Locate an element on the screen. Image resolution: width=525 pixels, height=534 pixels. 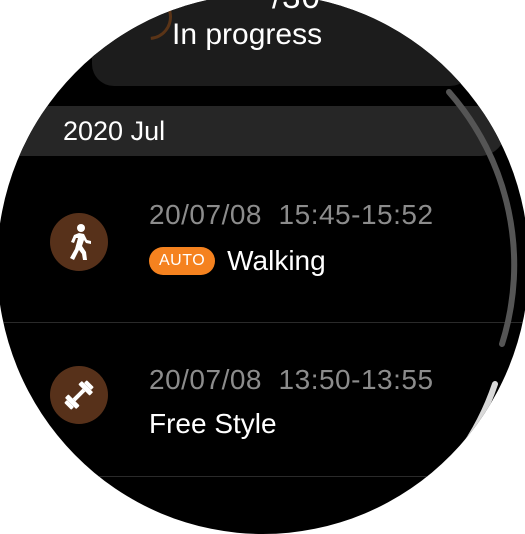
scrollbar-thumb is located at coordinates (477, 419).